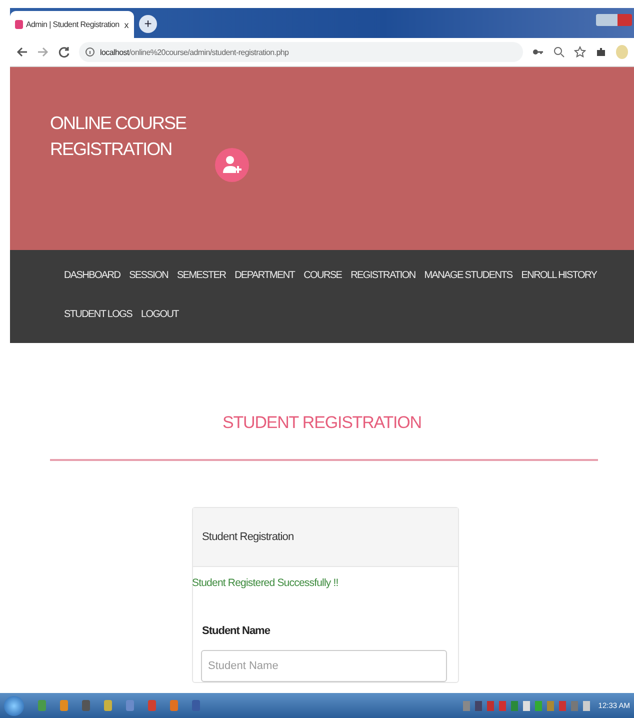  I want to click on panel-heading: Student Registration, so click(325, 537).